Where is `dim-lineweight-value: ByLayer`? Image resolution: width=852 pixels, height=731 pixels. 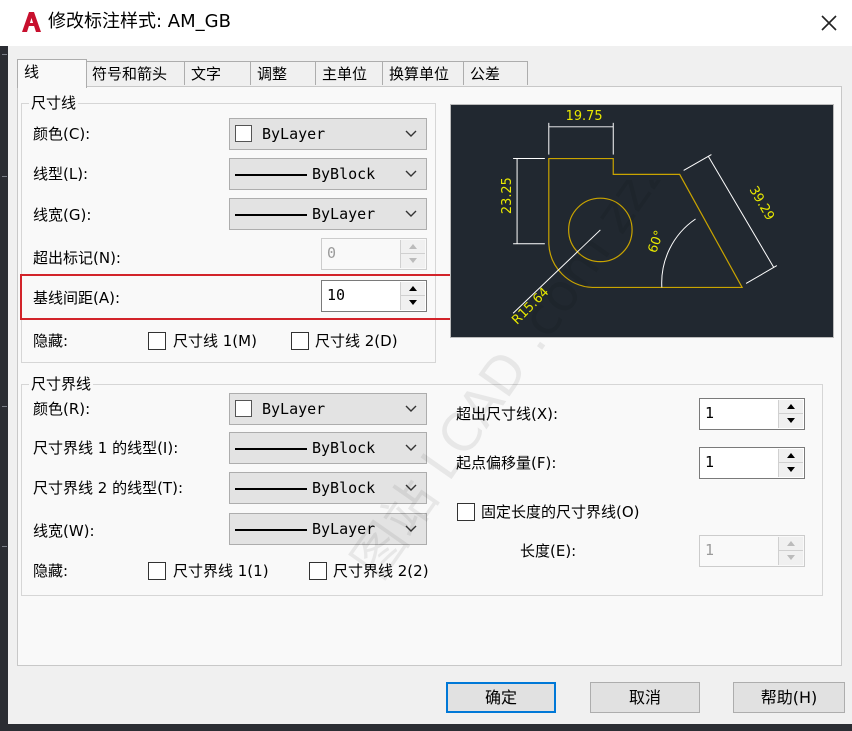
dim-lineweight-value: ByLayer is located at coordinates (344, 214).